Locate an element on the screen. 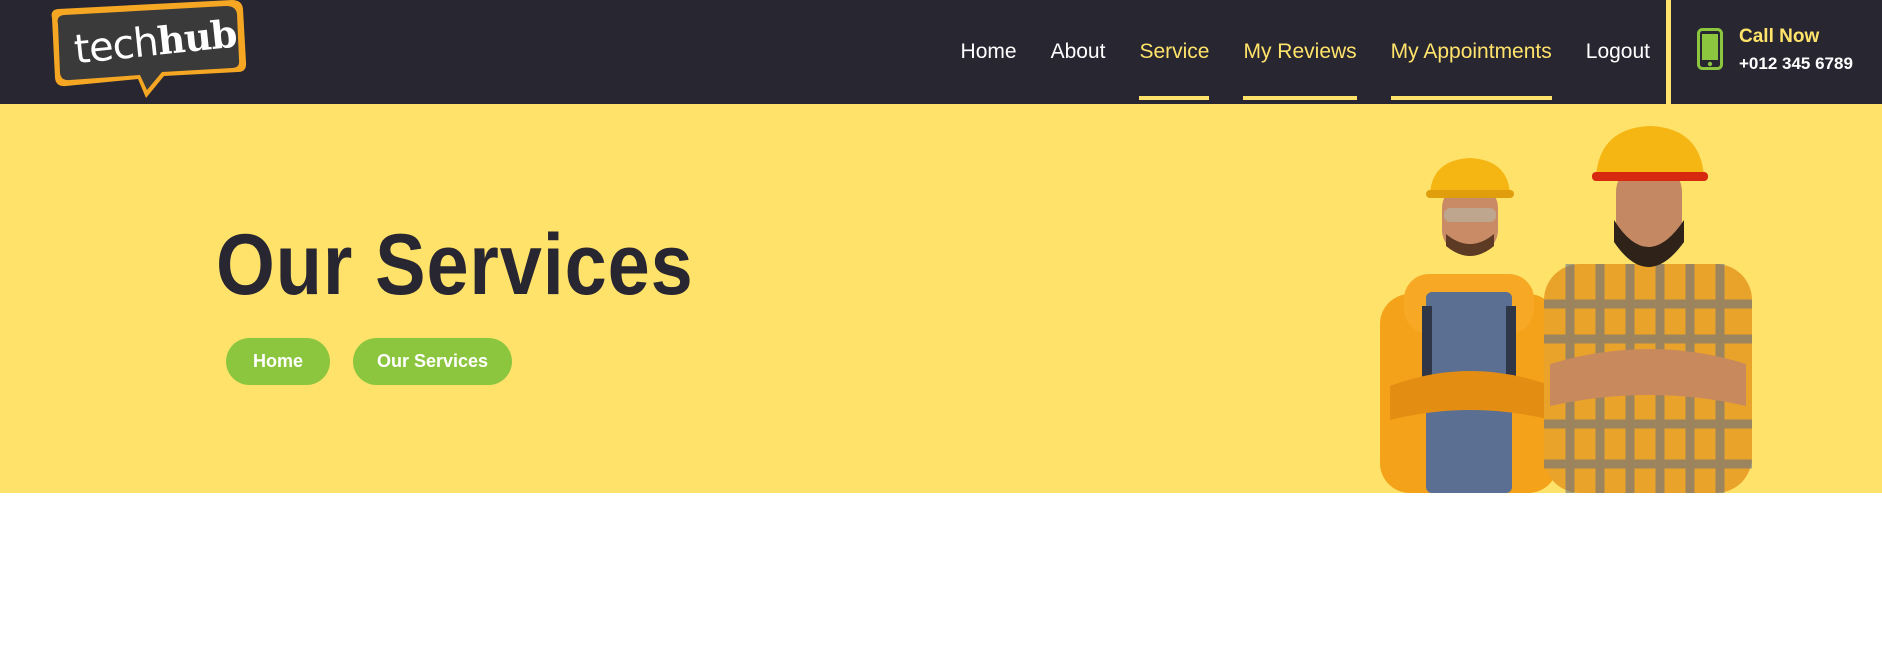 This screenshot has width=1882, height=665. nav-about: About is located at coordinates (1078, 52).